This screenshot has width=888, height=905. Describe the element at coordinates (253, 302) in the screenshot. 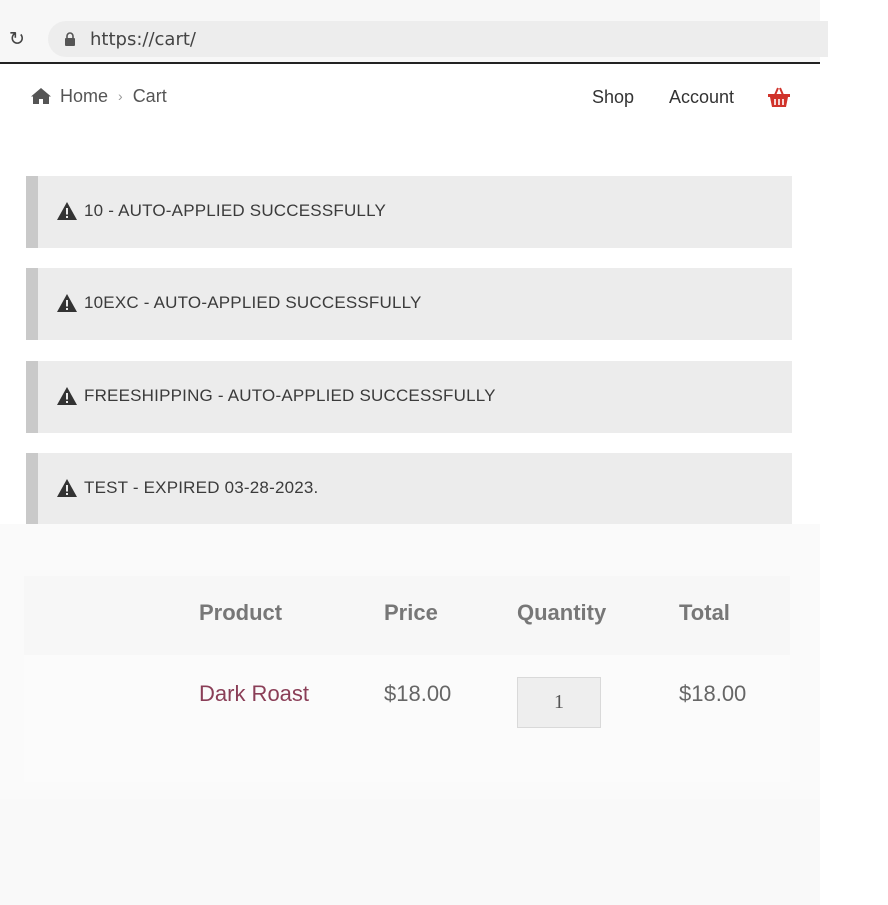

I see `notice-text: 10EXC - AUTO-APPLIED SUCCESSFULLY` at that location.